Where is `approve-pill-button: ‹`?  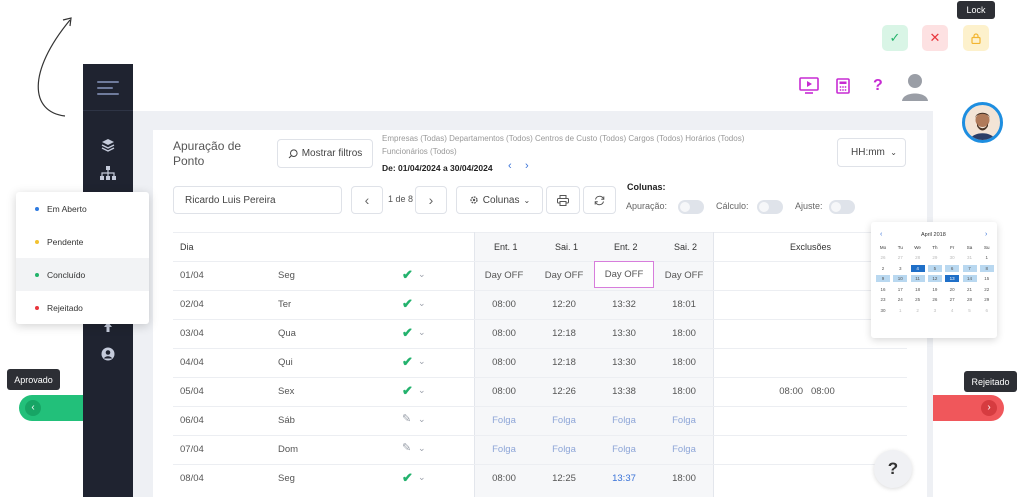
approve-pill-button: ‹ is located at coordinates (51, 408).